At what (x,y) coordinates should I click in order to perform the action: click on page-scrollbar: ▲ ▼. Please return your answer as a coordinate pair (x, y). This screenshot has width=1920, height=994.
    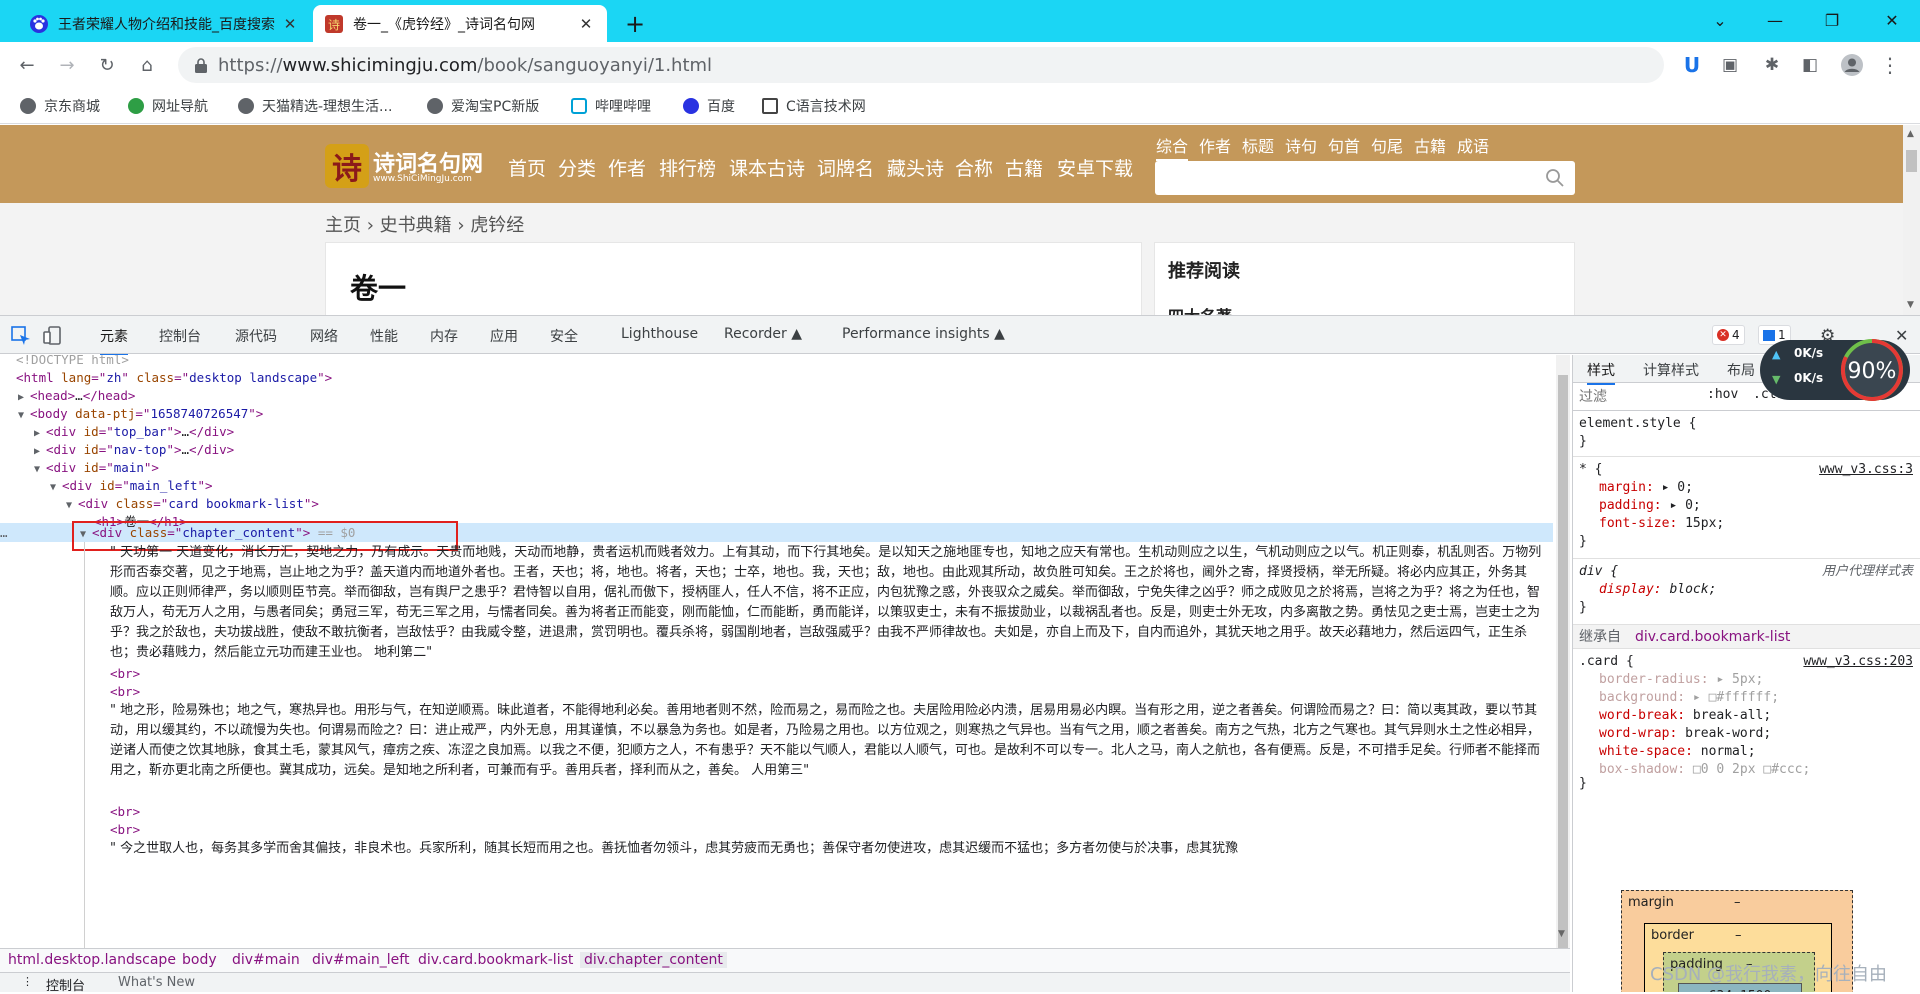
    Looking at the image, I should click on (1911, 220).